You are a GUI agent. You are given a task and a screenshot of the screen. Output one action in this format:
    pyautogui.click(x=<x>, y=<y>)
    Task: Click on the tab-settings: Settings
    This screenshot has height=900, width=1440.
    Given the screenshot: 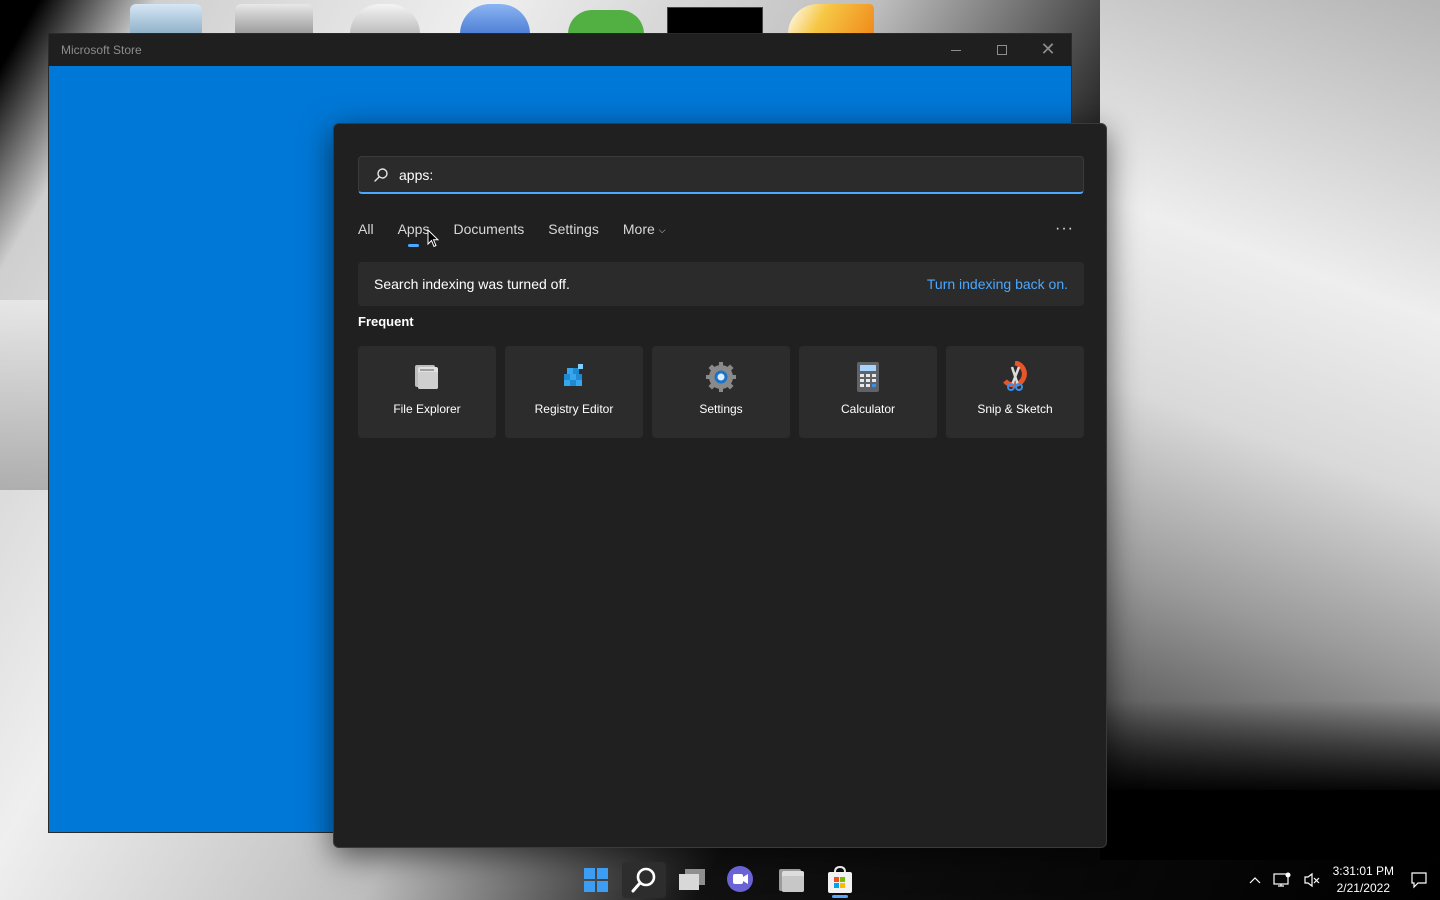 What is the action you would take?
    pyautogui.click(x=573, y=234)
    